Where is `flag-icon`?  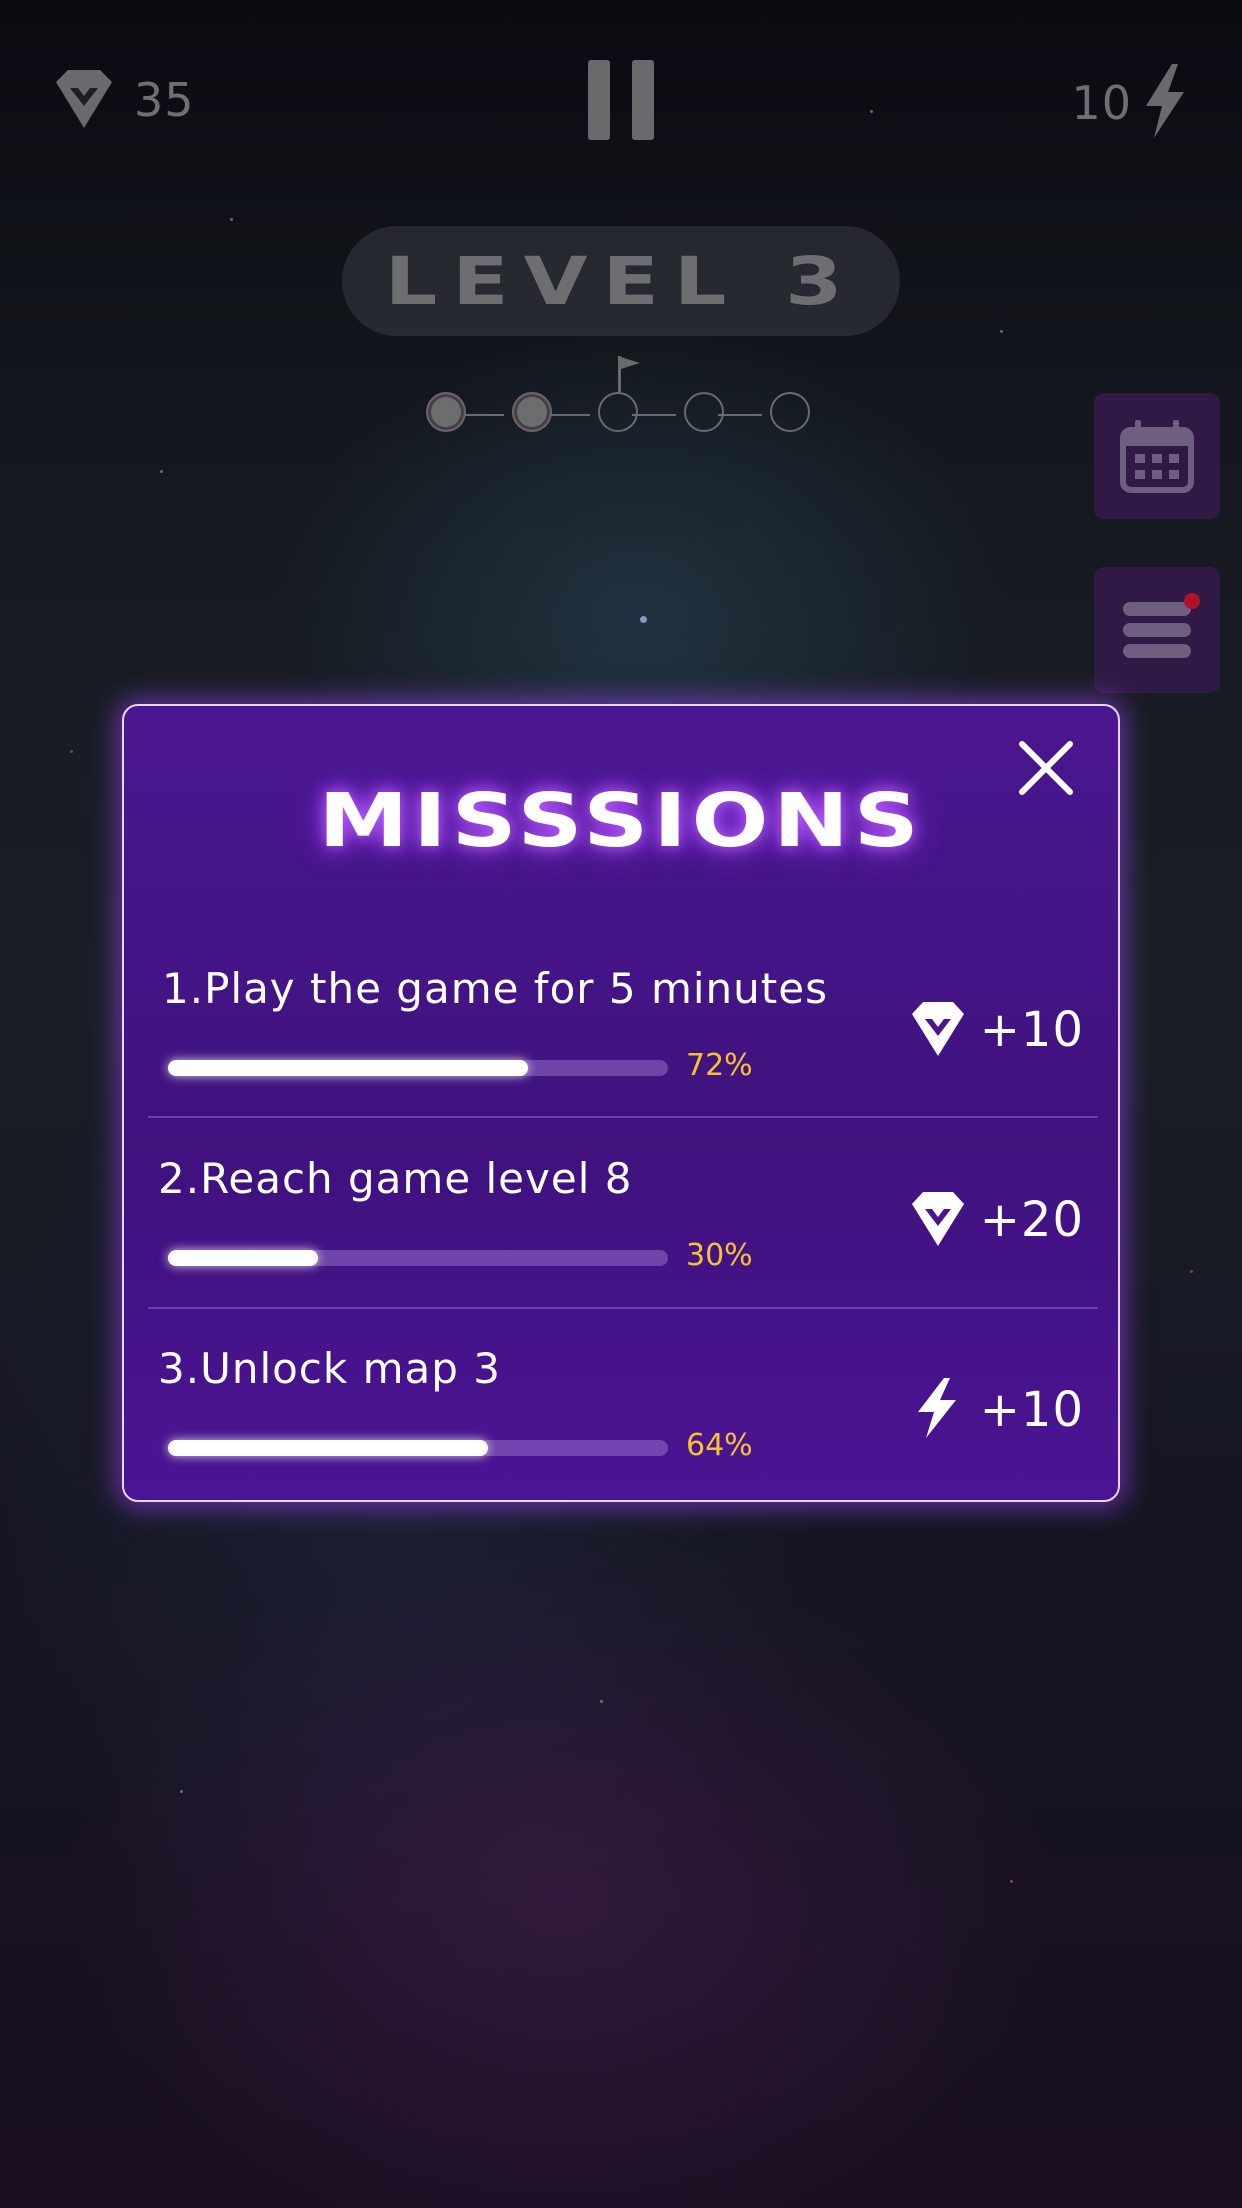 flag-icon is located at coordinates (629, 374).